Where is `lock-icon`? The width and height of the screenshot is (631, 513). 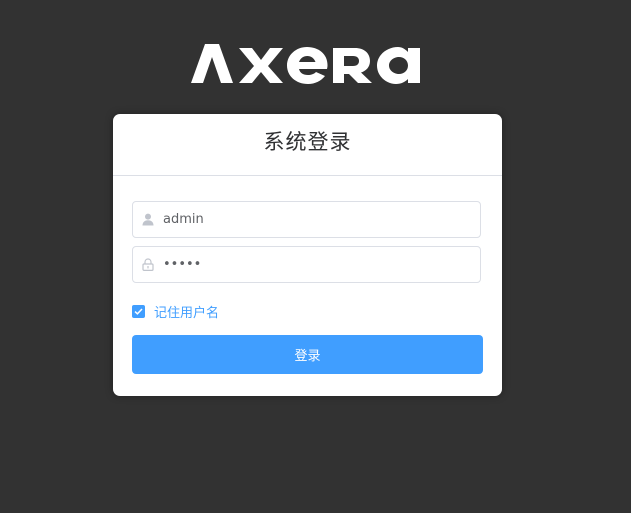
lock-icon is located at coordinates (148, 264).